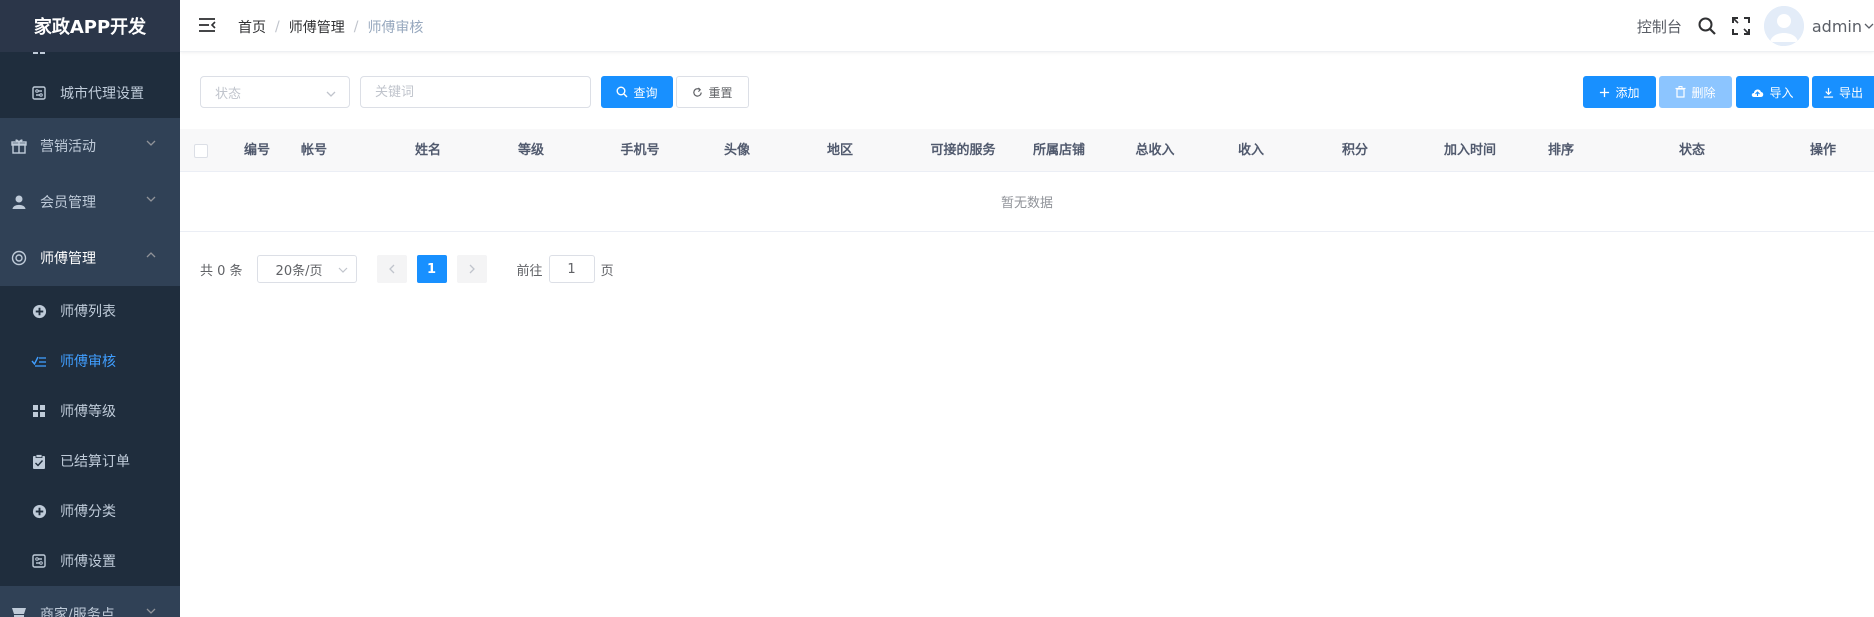 This screenshot has height=617, width=1874. Describe the element at coordinates (102, 94) in the screenshot. I see `sidebar-item-label: 城市代理设置` at that location.